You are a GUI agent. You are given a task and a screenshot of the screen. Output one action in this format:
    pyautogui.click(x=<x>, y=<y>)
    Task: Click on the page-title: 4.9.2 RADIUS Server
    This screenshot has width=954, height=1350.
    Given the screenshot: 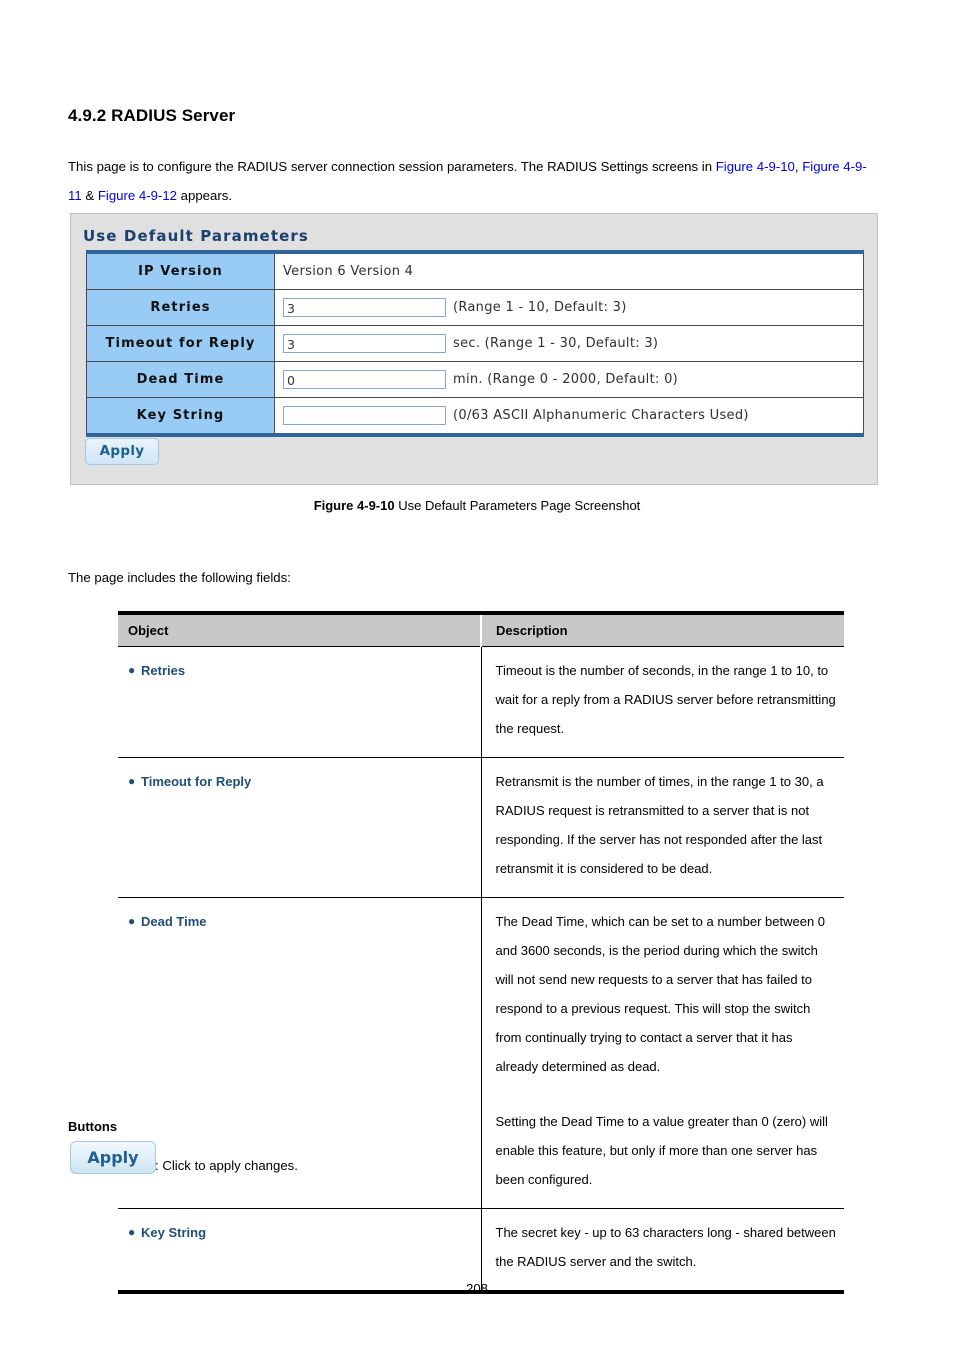 What is the action you would take?
    pyautogui.click(x=152, y=115)
    